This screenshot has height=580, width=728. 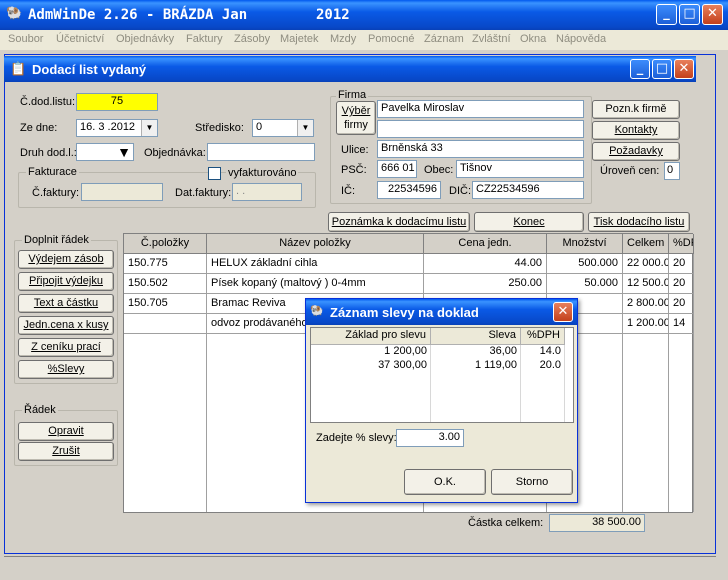 I want to click on doplnit-button-1: Připojit výdejku, so click(x=66, y=281).